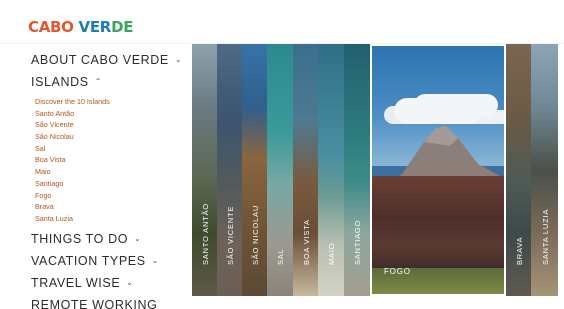  I want to click on header: CABO VERDE, so click(282, 22).